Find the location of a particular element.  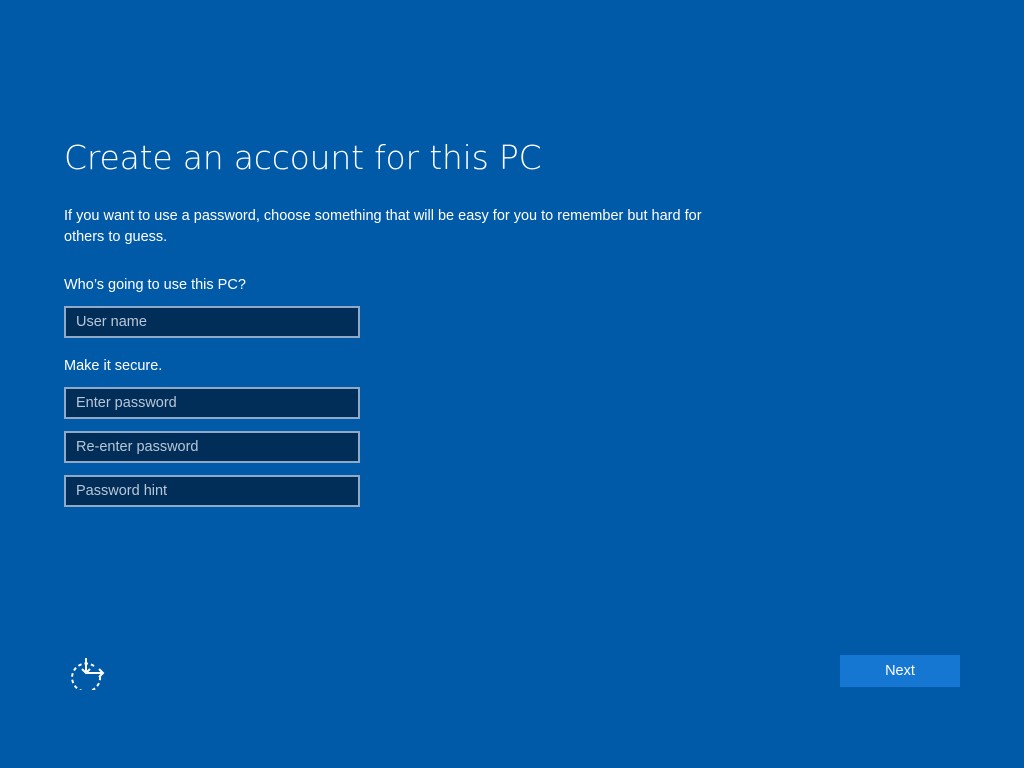

make-secure-label: Make it secure. is located at coordinates (113, 366).